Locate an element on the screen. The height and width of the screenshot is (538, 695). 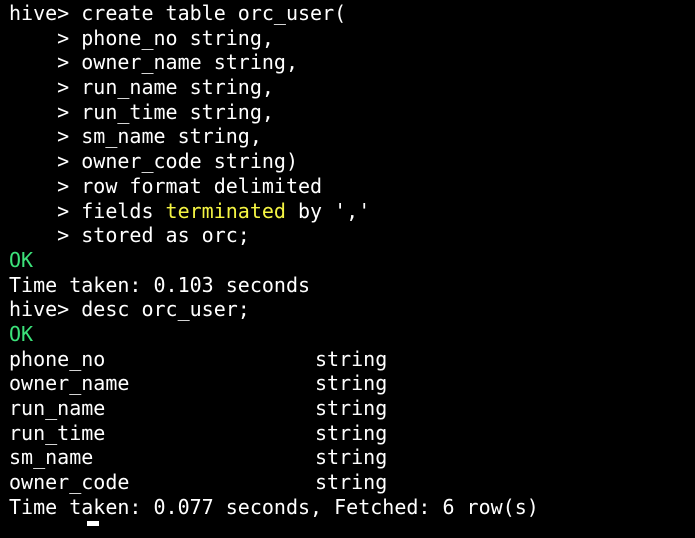
desc-result-row: run_name string is located at coordinates (352, 408).